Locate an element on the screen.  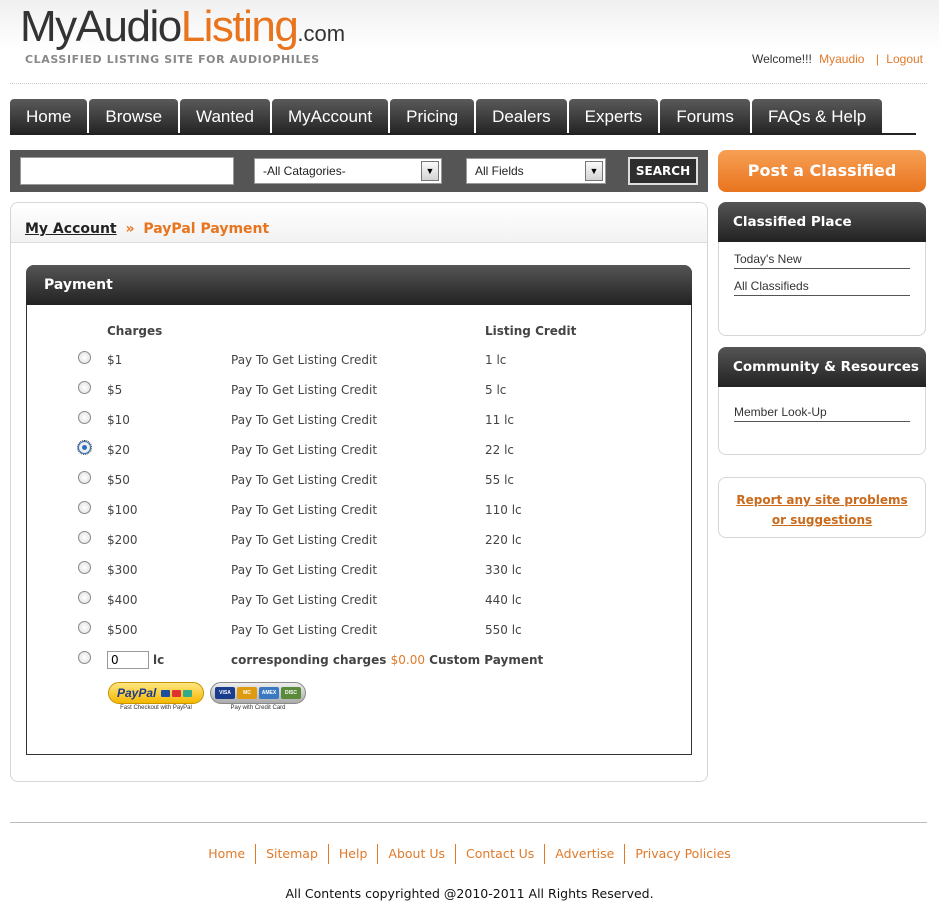
payment-option-credit: 11 lc is located at coordinates (500, 420).